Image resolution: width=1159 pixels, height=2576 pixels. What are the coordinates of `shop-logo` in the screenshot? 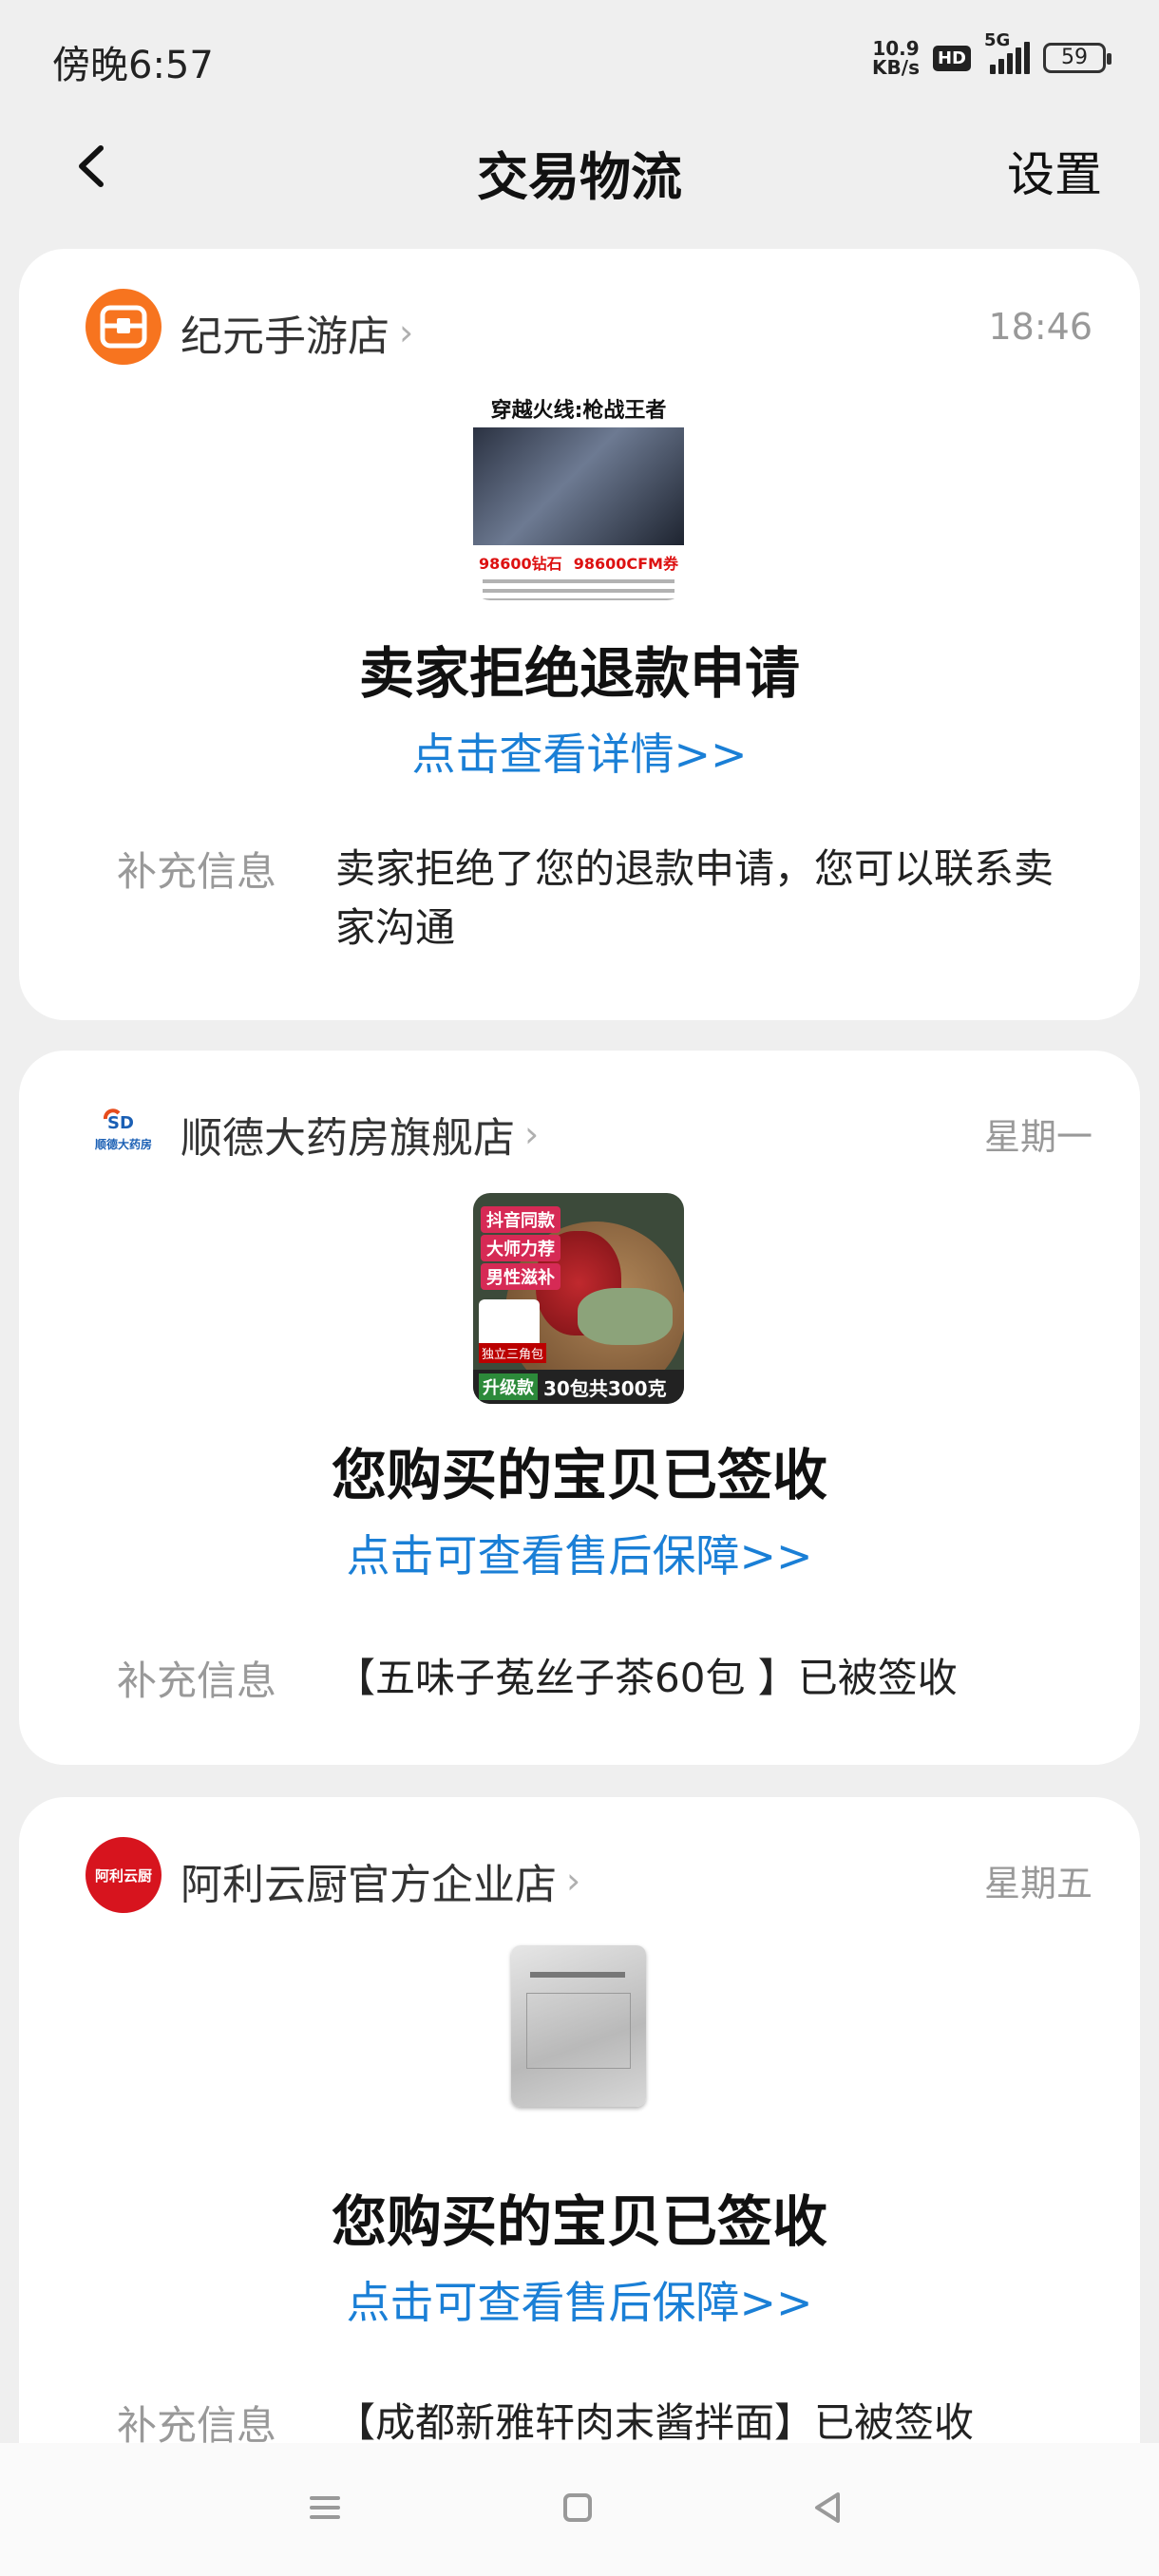 It's located at (124, 327).